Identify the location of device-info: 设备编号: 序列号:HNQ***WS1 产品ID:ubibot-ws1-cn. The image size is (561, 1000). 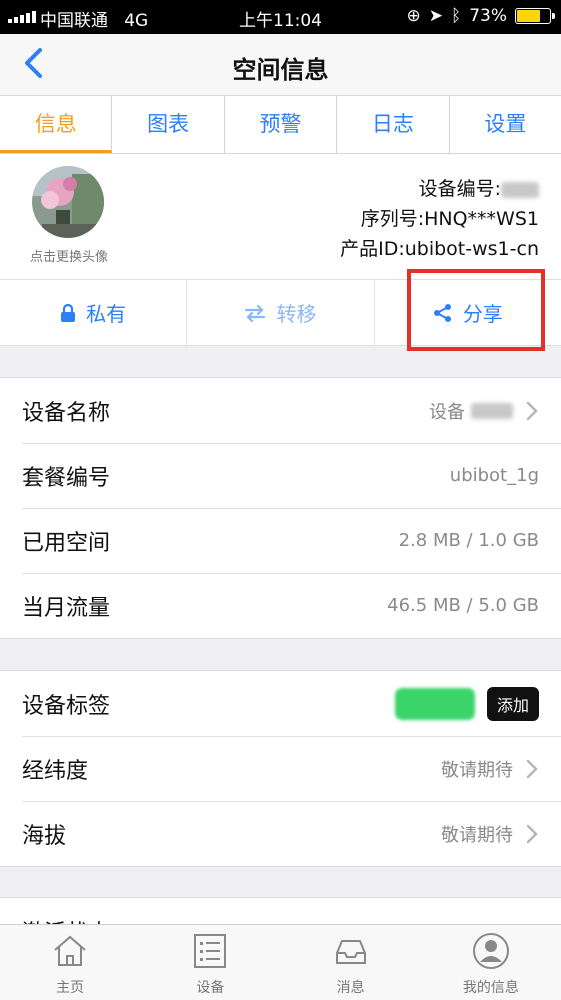
(439, 219).